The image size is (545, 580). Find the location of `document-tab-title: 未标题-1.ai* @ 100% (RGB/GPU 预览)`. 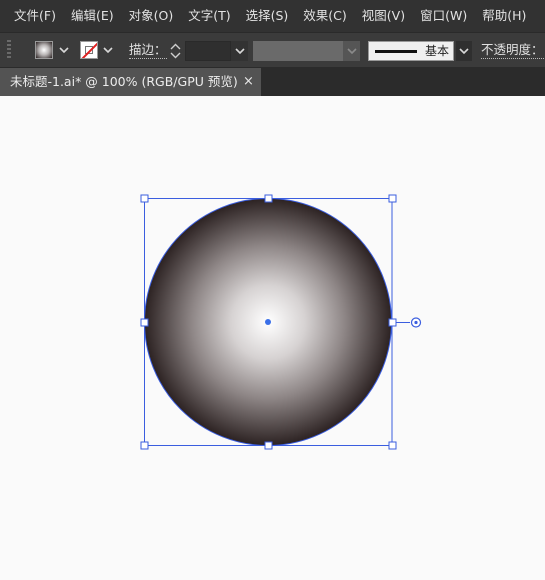

document-tab-title: 未标题-1.ai* @ 100% (RGB/GPU 预览) is located at coordinates (124, 81).